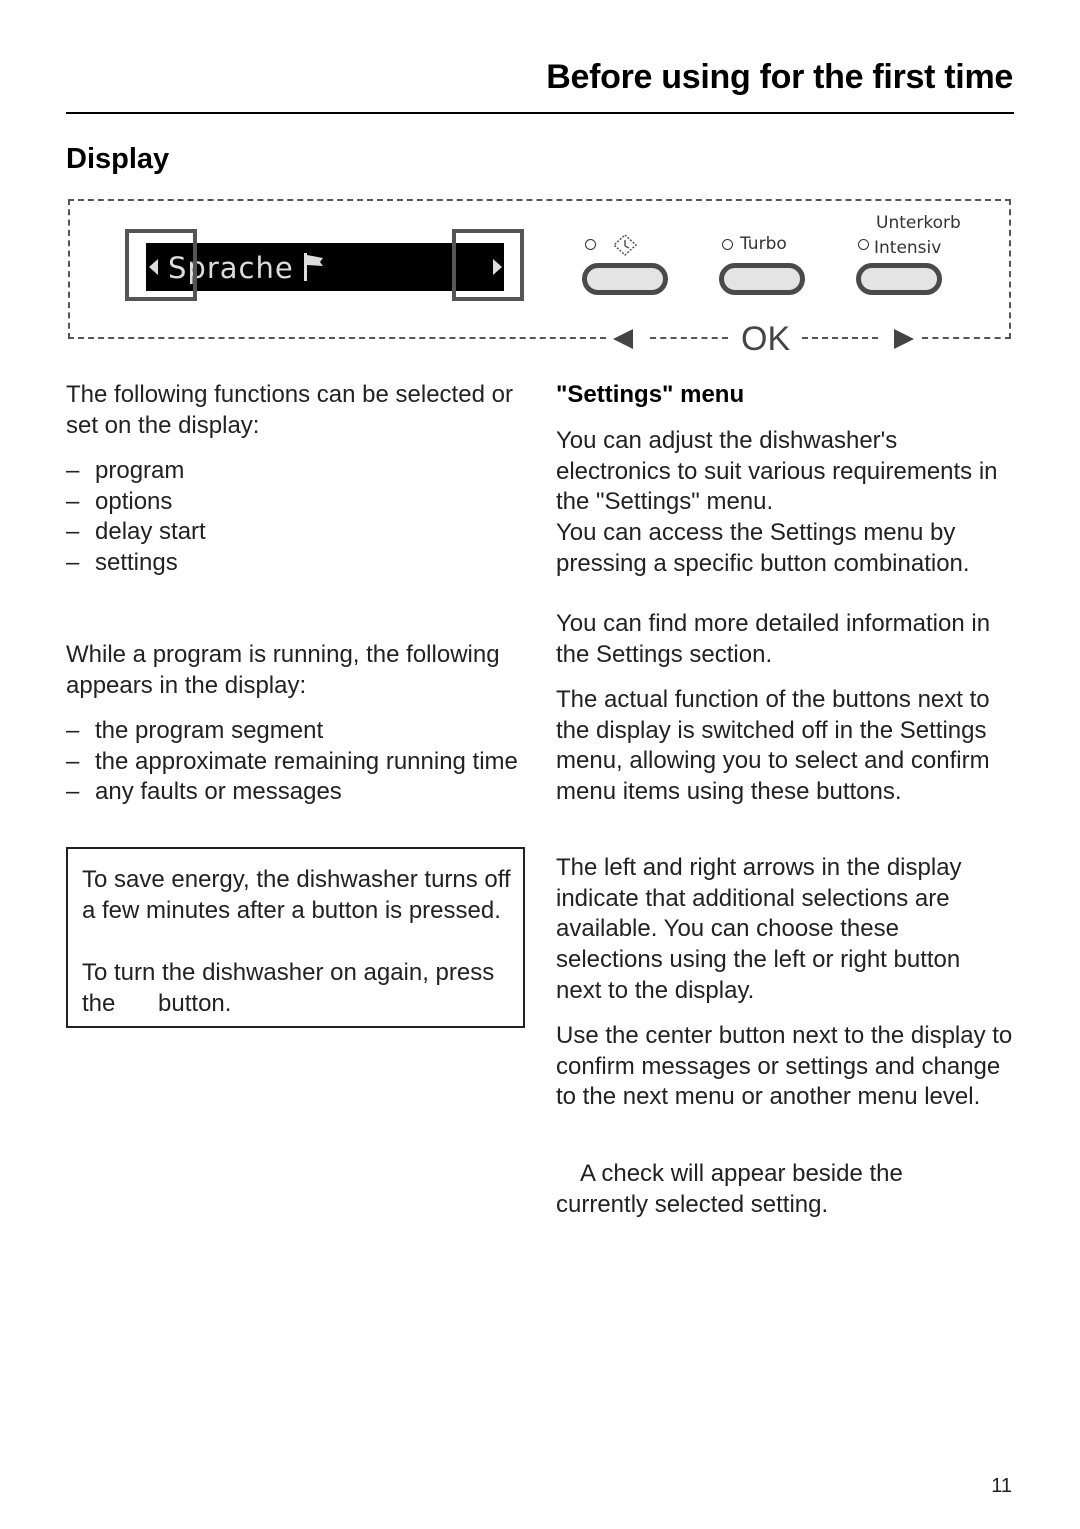  What do you see at coordinates (296, 731) in the screenshot?
I see `list-item: the program segment` at bounding box center [296, 731].